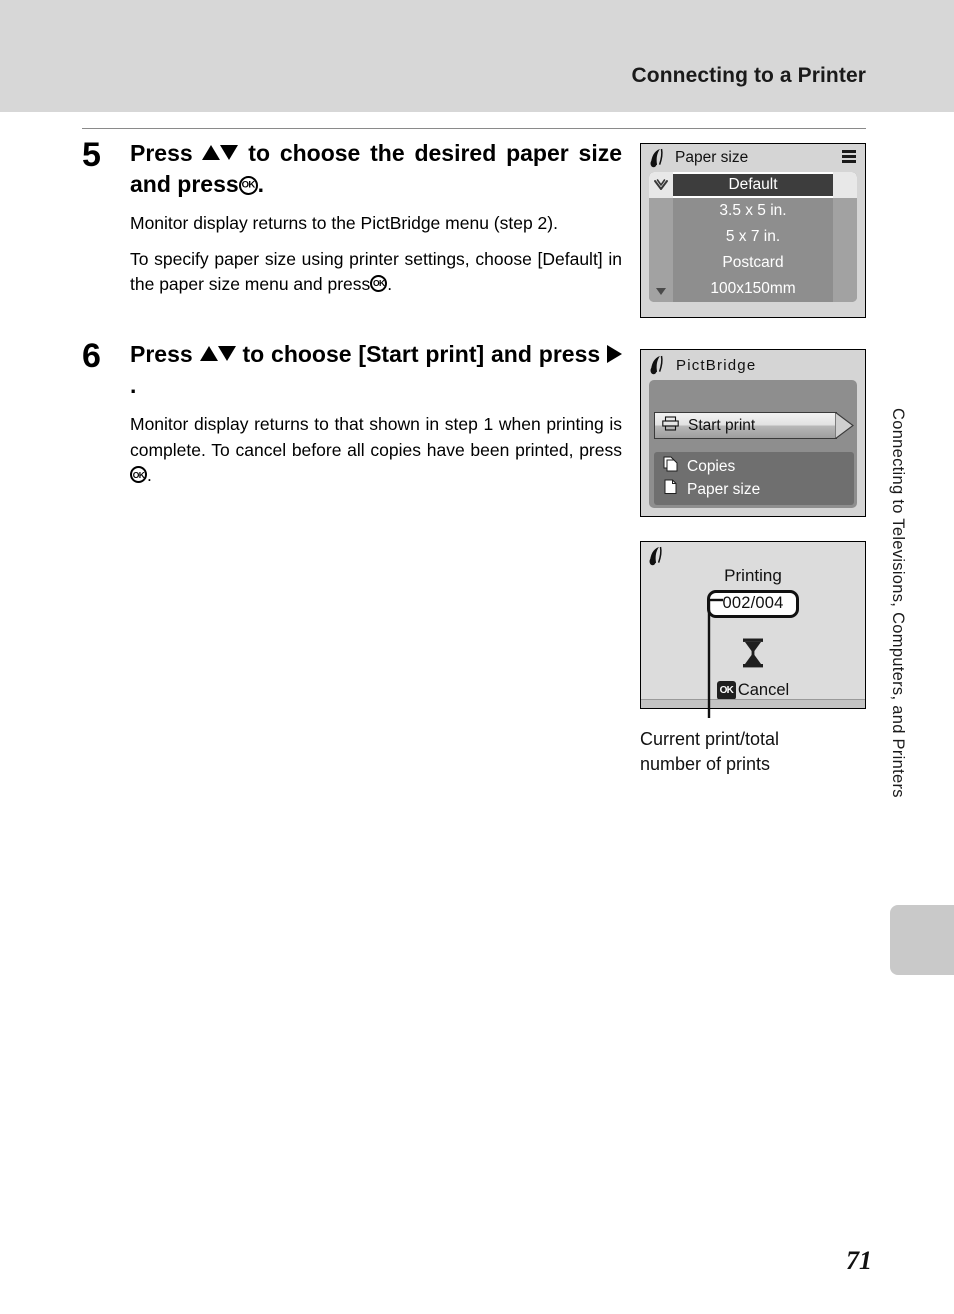 The width and height of the screenshot is (954, 1314). What do you see at coordinates (755, 752) in the screenshot?
I see `caption-current-print-total: Current print/total number of prints` at bounding box center [755, 752].